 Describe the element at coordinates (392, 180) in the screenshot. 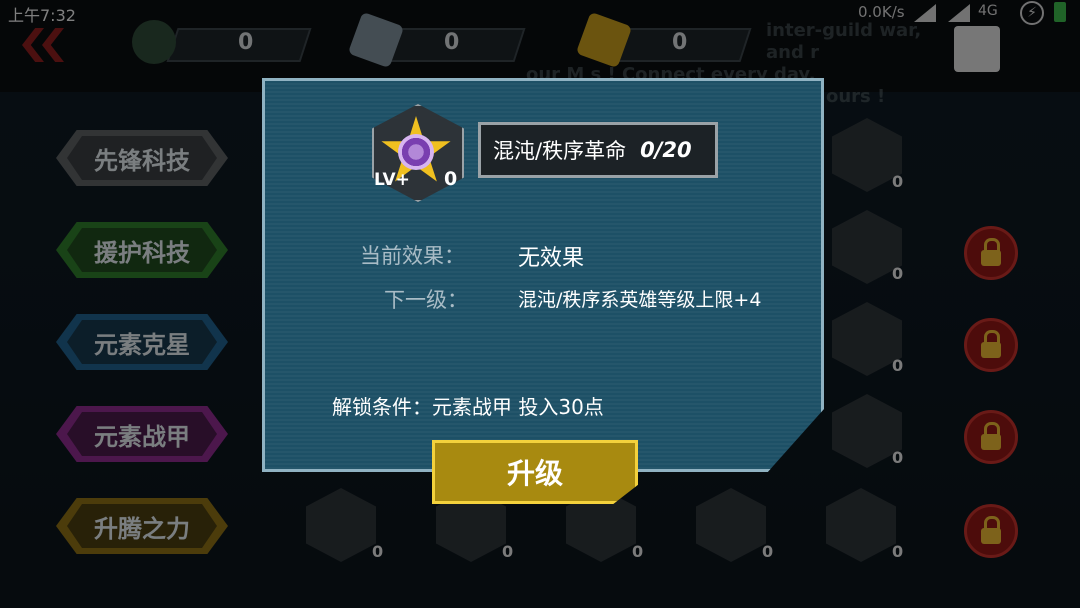

I see `level-badge: LV+` at that location.